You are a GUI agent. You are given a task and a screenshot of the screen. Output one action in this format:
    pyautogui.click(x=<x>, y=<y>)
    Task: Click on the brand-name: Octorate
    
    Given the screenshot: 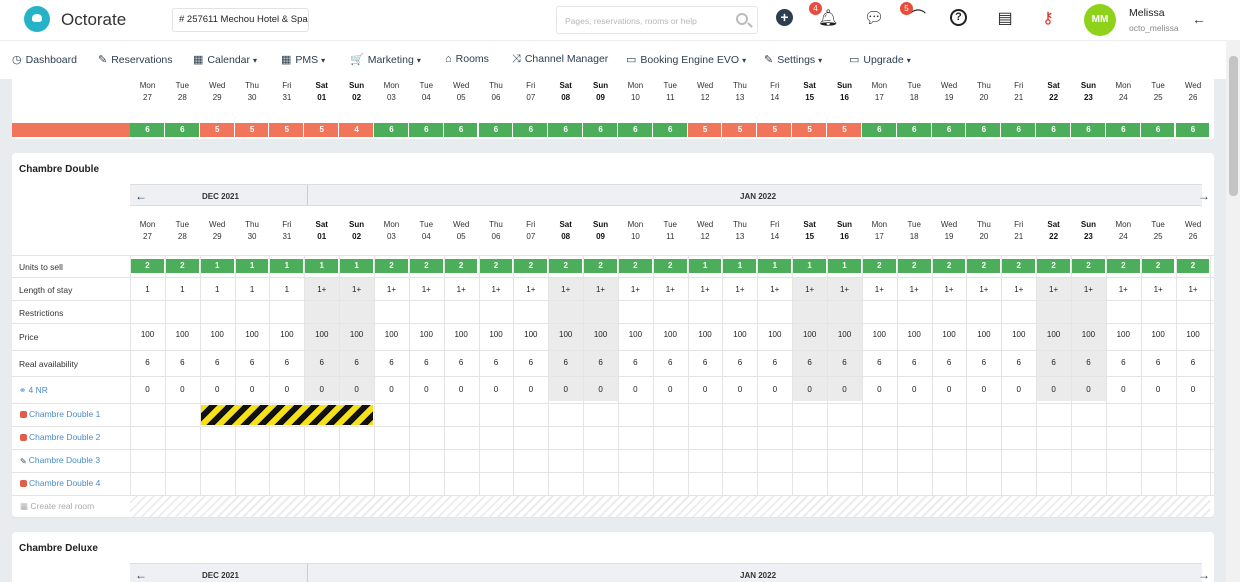 What is the action you would take?
    pyautogui.click(x=93, y=20)
    